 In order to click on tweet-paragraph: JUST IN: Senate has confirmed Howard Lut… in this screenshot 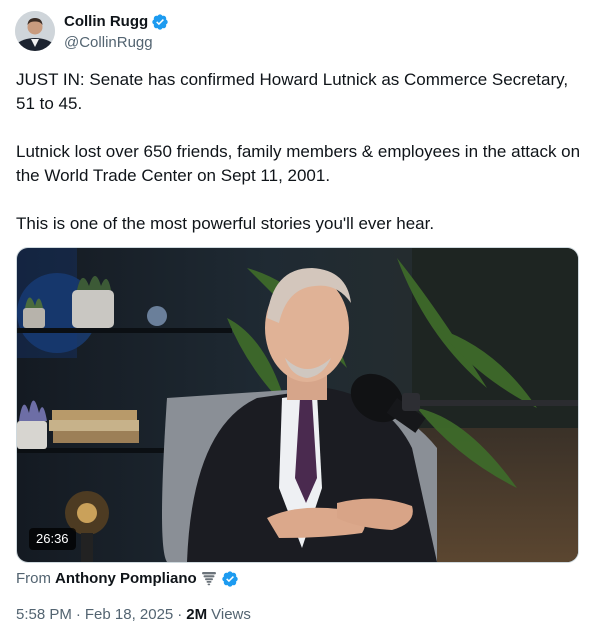, I will do `click(292, 91)`.